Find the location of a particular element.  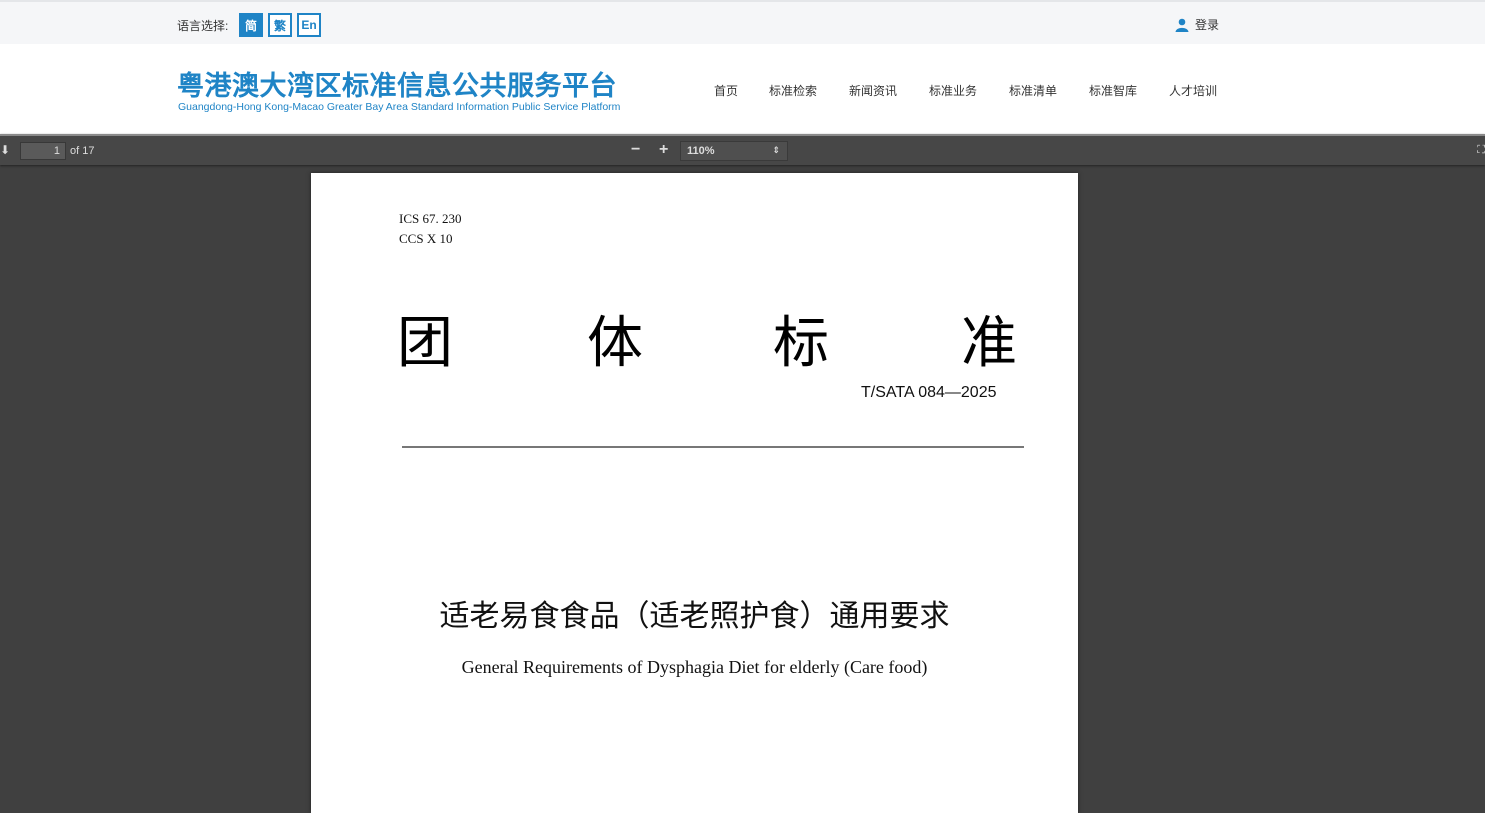

pdf-toolbar: ⬇ 1 of 17 − + 110% ⇕ ⛶ is located at coordinates (742, 149).